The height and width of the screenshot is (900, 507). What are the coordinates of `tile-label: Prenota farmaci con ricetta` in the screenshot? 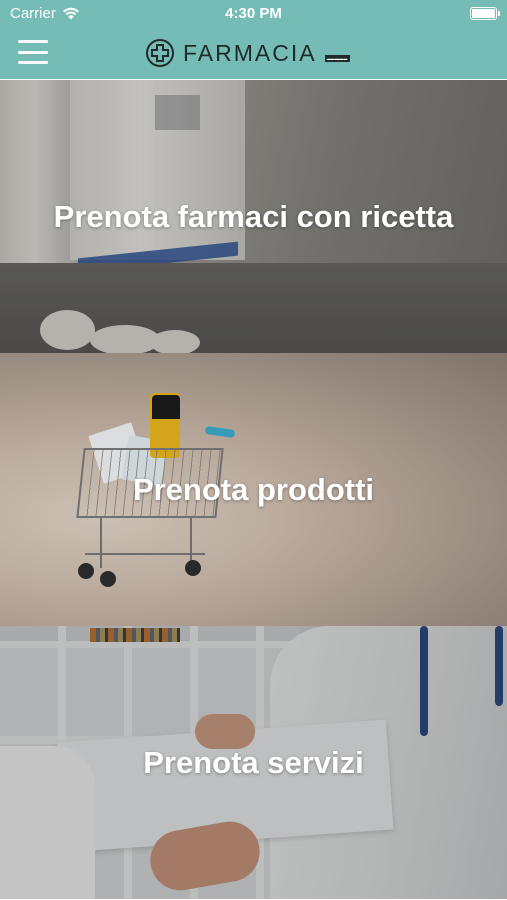 It's located at (253, 216).